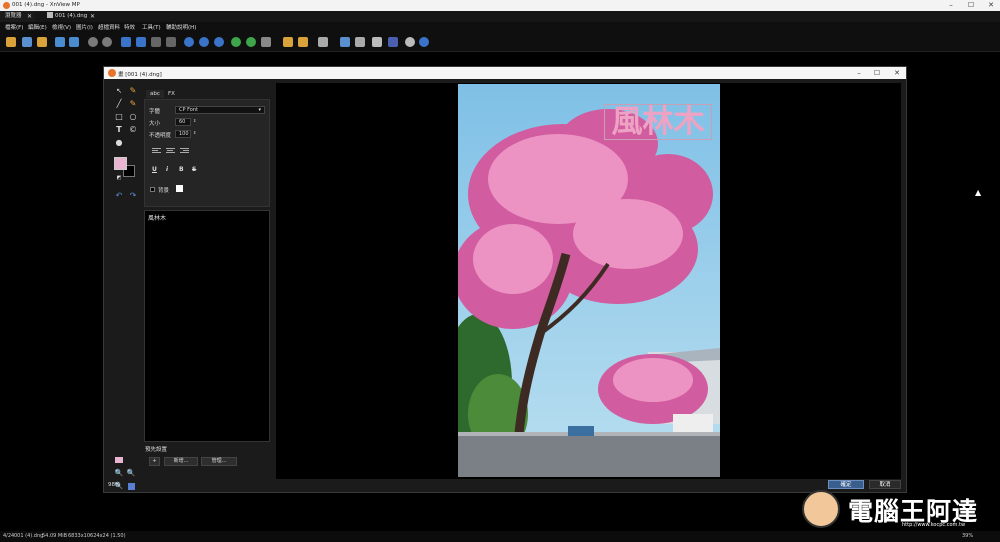  What do you see at coordinates (500, 42) in the screenshot?
I see `toolbar` at bounding box center [500, 42].